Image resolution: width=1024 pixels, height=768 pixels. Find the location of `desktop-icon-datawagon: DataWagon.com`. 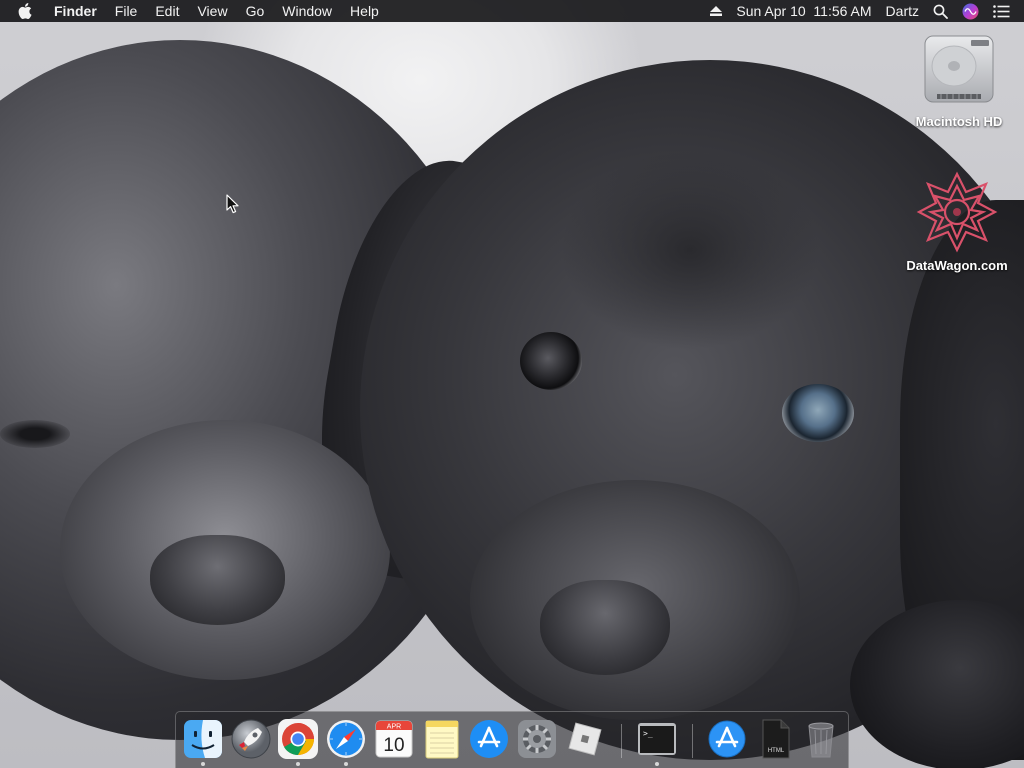

desktop-icon-datawagon: DataWagon.com is located at coordinates (957, 221).